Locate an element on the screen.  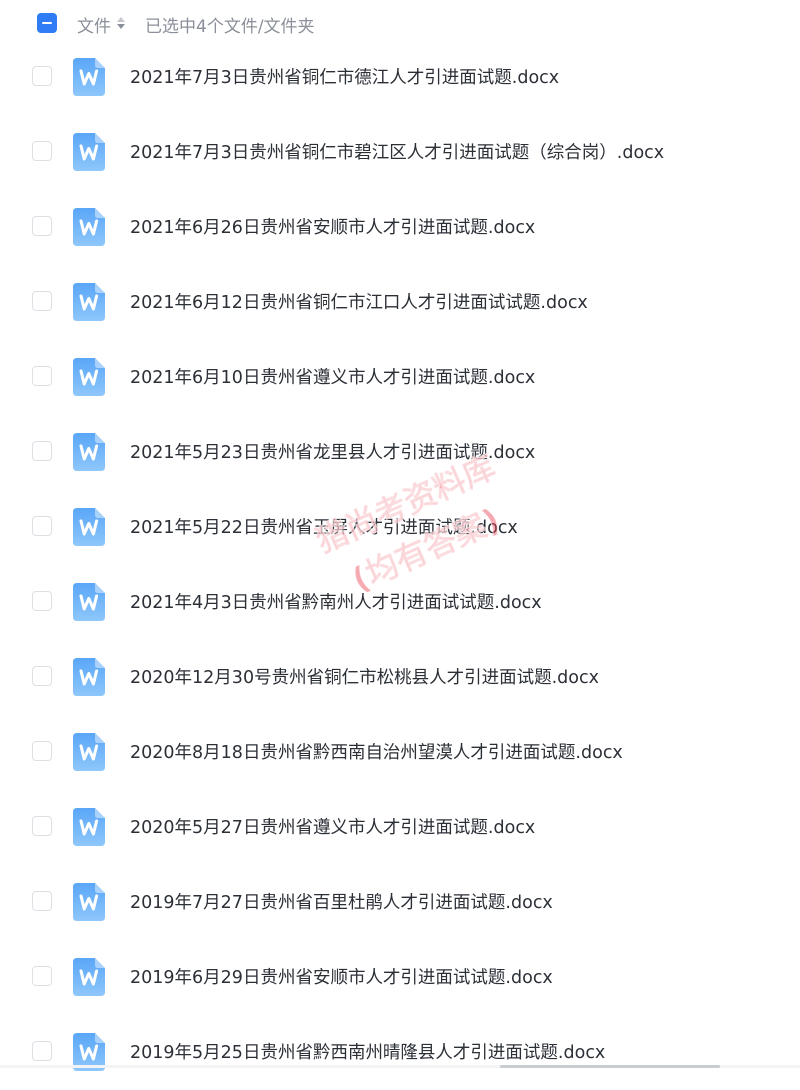
file-name: 2019年7月27日贵州省百里杜鹃人才引进面试题.docx is located at coordinates (341, 901).